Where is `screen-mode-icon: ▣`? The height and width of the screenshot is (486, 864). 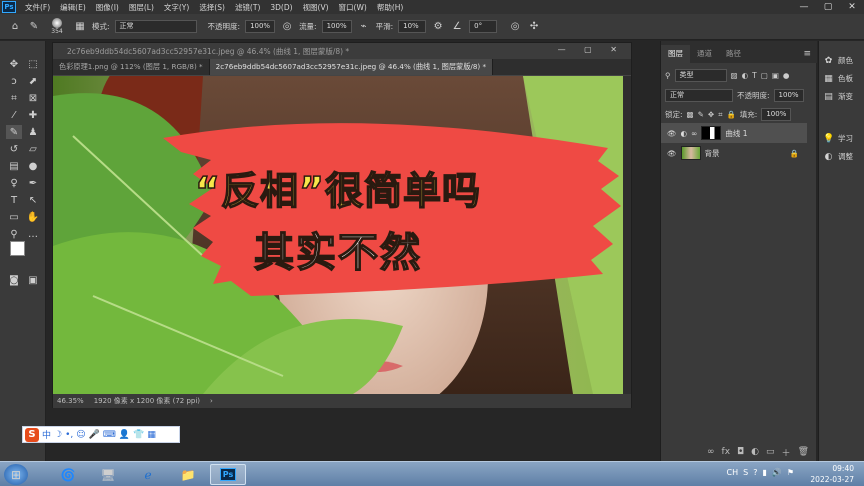
screen-mode-icon: ▣ is located at coordinates (33, 280).